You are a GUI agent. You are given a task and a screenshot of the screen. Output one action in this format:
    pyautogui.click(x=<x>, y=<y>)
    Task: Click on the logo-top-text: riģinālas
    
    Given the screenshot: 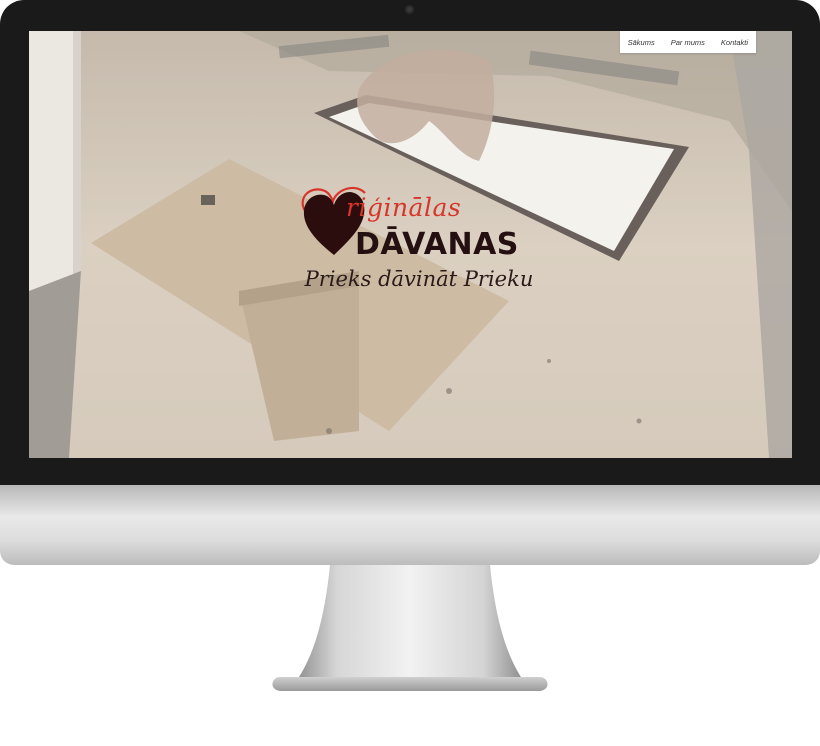 What is the action you would take?
    pyautogui.click(x=404, y=207)
    